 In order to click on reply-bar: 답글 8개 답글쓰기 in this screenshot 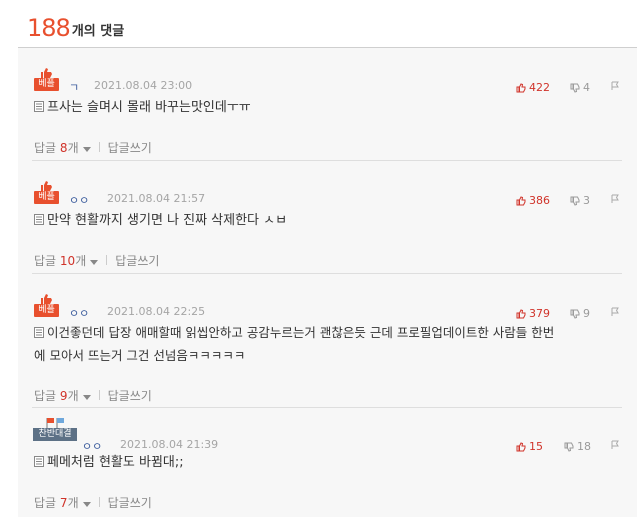, I will do `click(93, 147)`.